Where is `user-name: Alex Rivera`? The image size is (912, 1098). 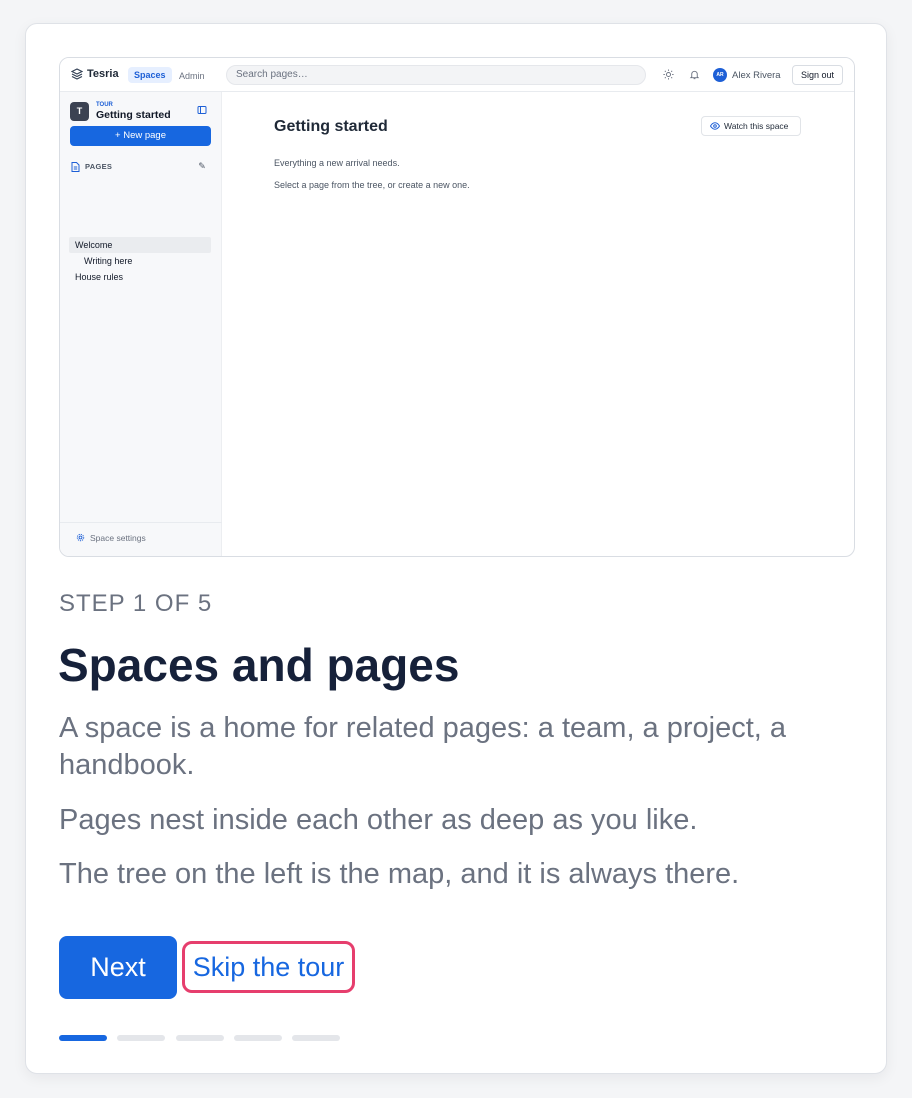 user-name: Alex Rivera is located at coordinates (756, 75).